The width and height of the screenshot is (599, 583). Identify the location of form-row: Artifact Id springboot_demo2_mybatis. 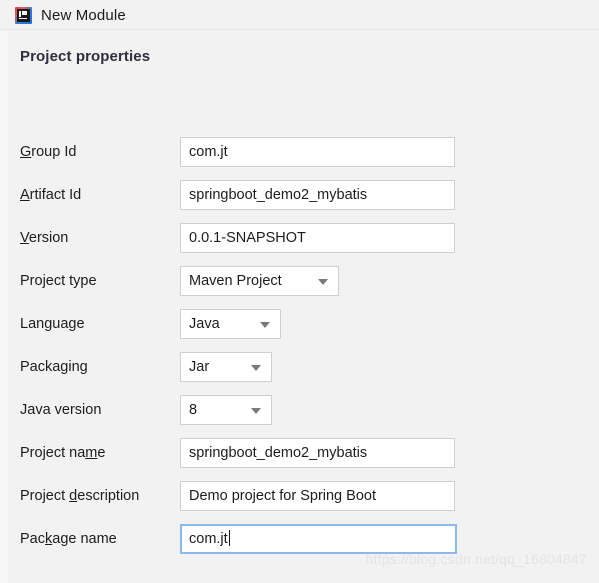
(299, 195).